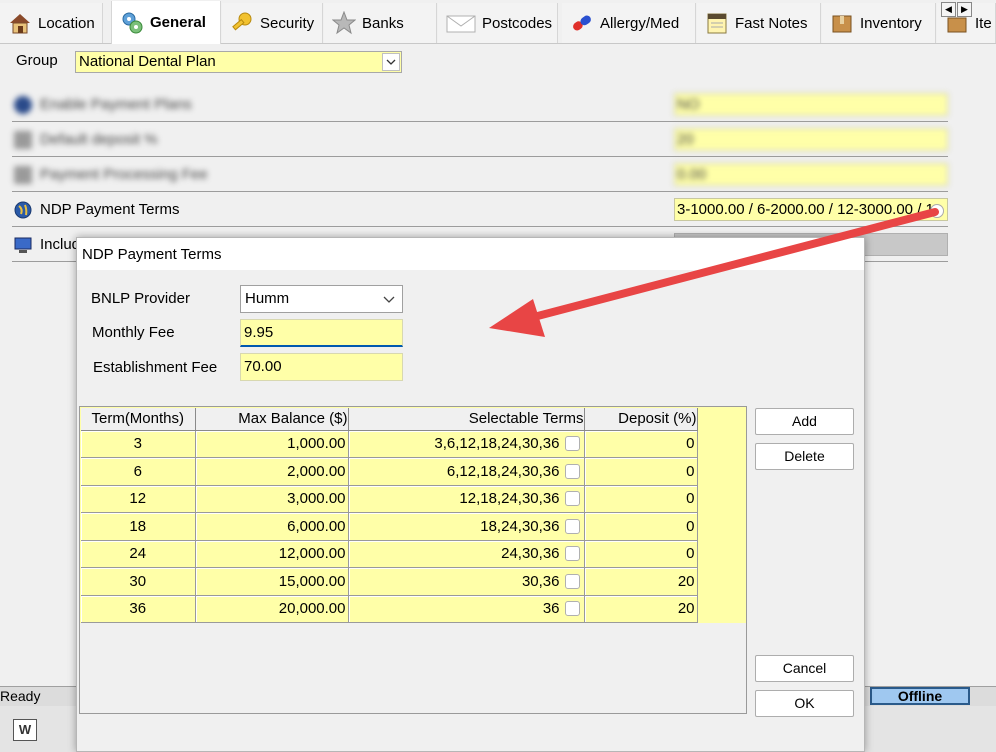 Image resolution: width=996 pixels, height=752 pixels. What do you see at coordinates (99, 139) in the screenshot?
I see `setting-label: Default deposit %` at bounding box center [99, 139].